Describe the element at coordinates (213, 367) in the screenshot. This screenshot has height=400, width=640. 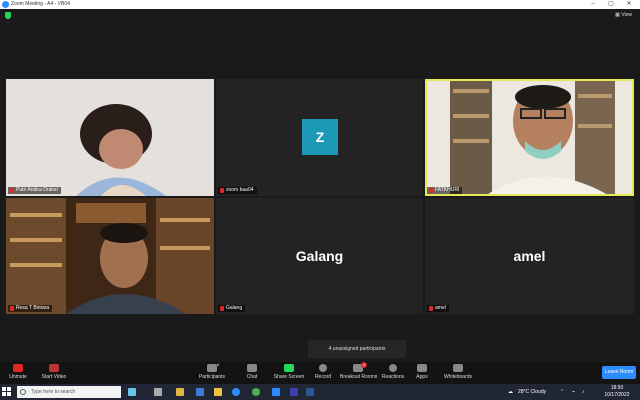
I see `participants-icon: 8` at that location.